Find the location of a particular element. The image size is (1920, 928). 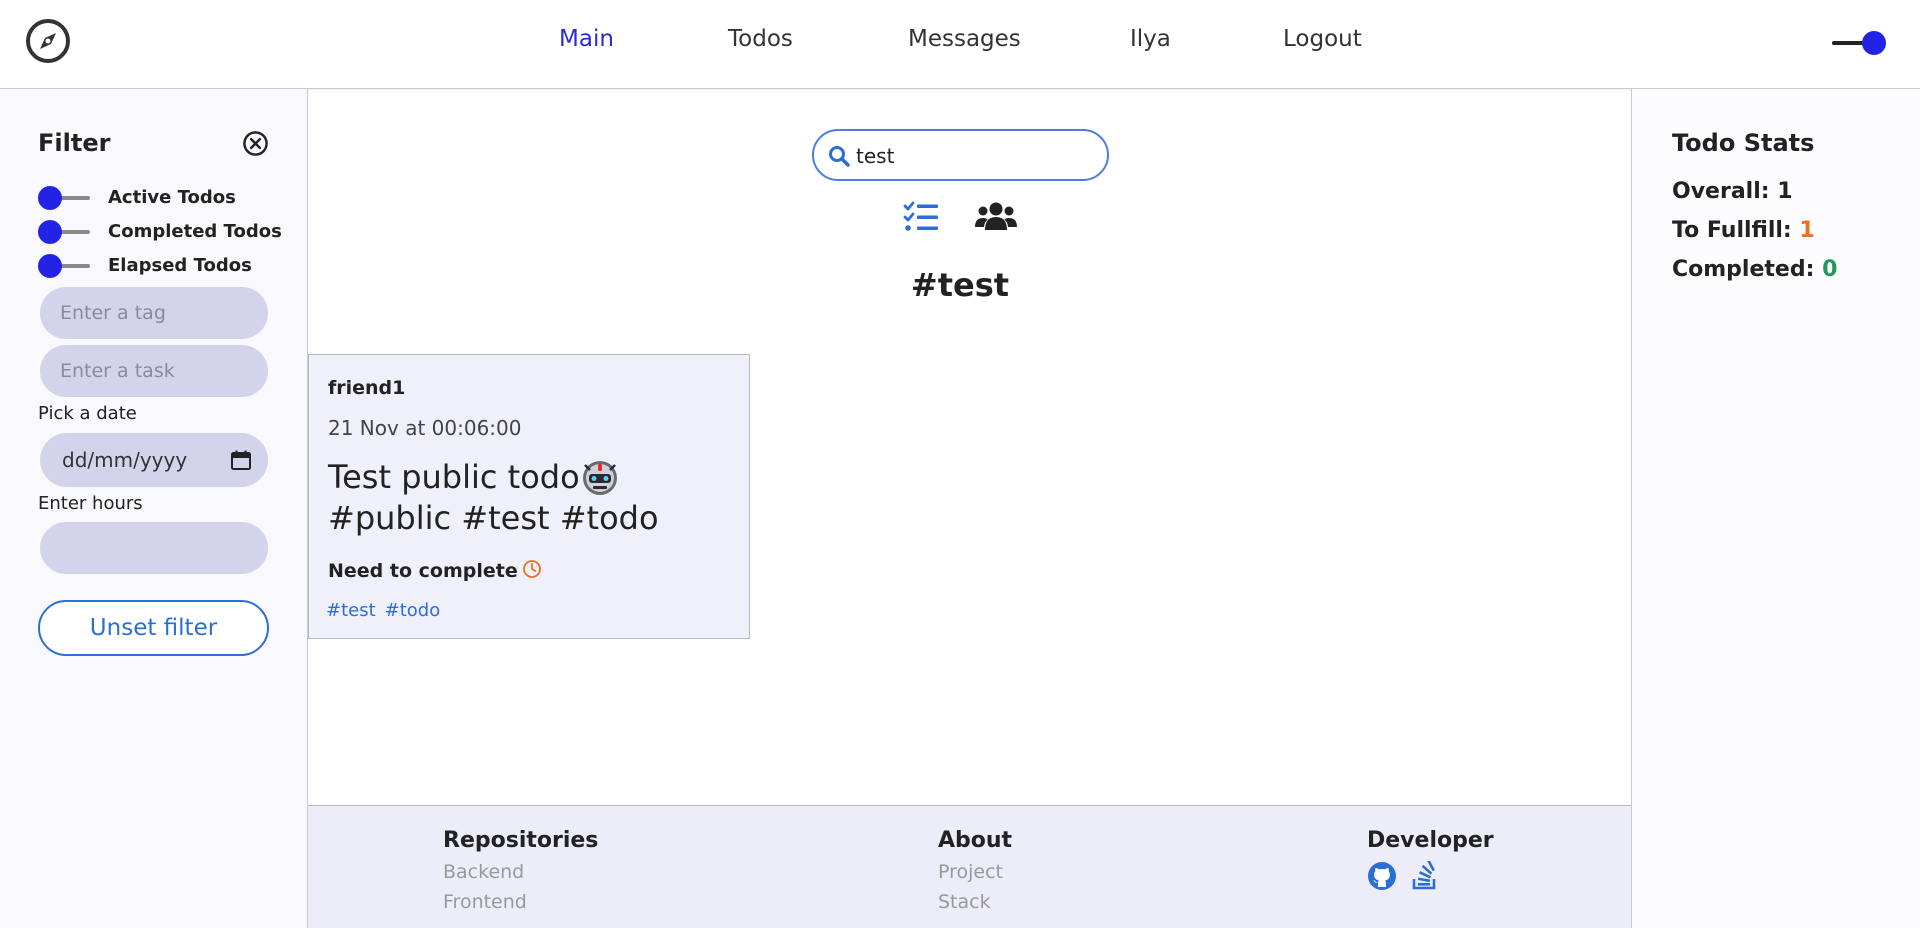

task-input is located at coordinates (154, 371).